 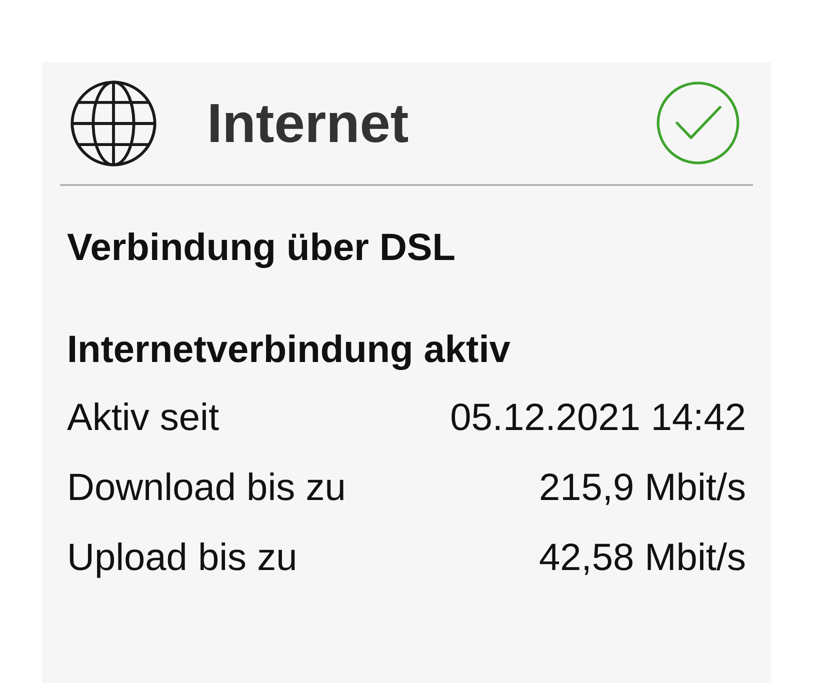 What do you see at coordinates (642, 488) in the screenshot?
I see `info-value: 215,9 Mbit/s` at bounding box center [642, 488].